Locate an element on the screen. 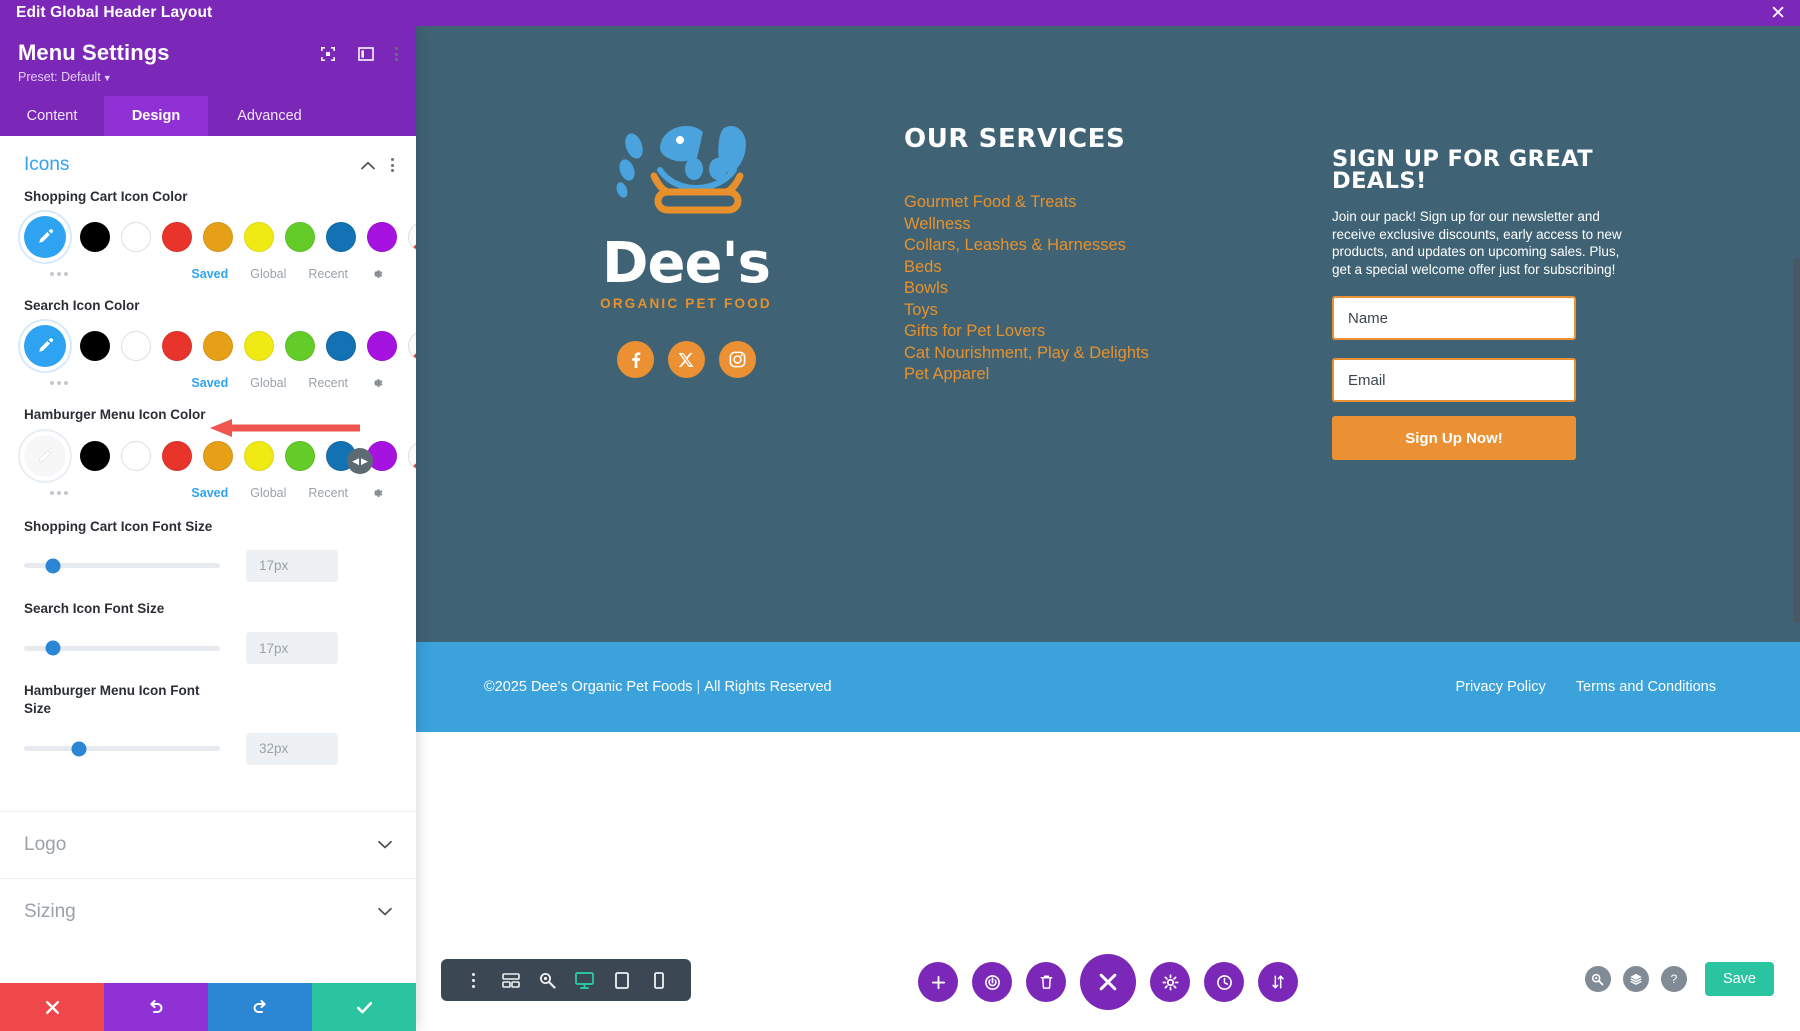  help-button: ? is located at coordinates (1673, 979).